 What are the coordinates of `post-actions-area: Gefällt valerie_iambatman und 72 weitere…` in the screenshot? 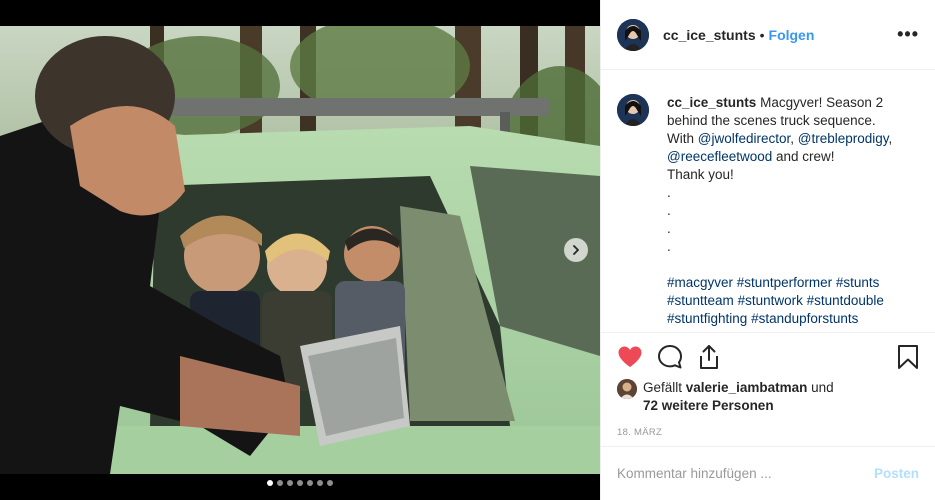 It's located at (768, 385).